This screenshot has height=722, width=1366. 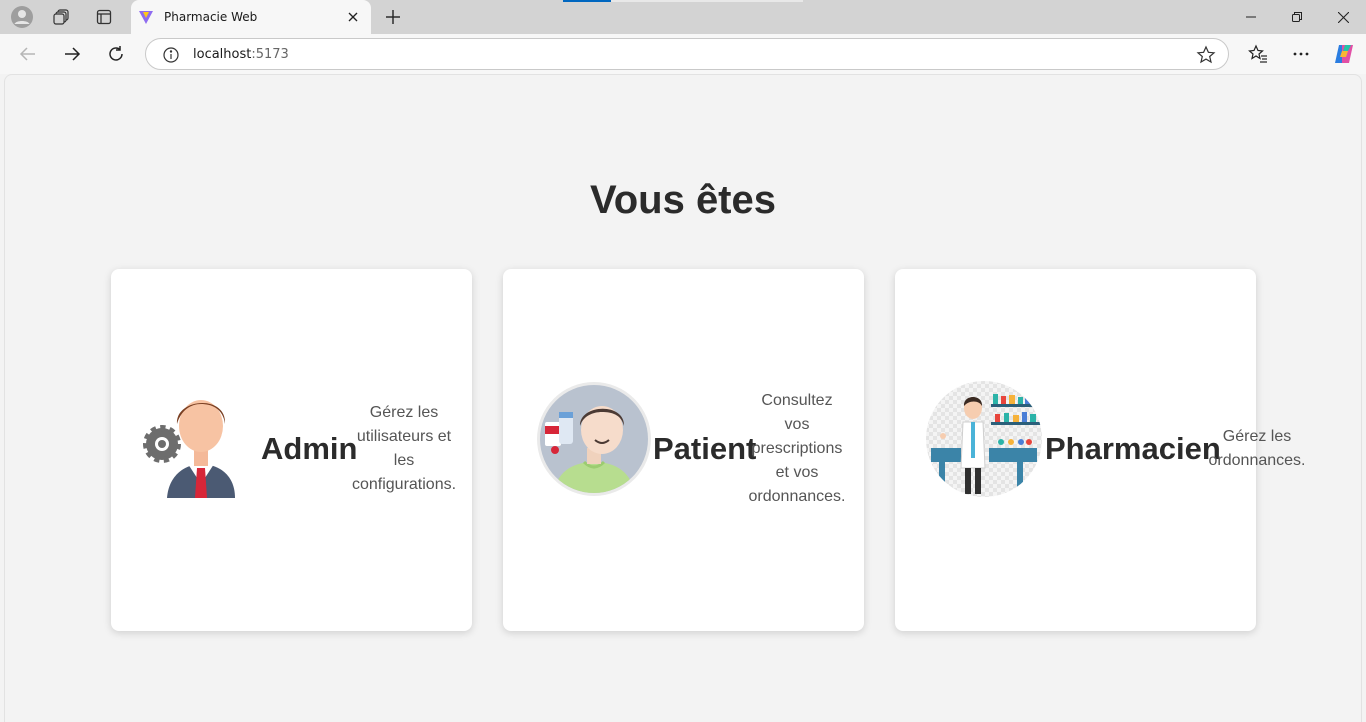 What do you see at coordinates (1133, 448) in the screenshot?
I see `role-title-pharmacien: Pharmacien` at bounding box center [1133, 448].